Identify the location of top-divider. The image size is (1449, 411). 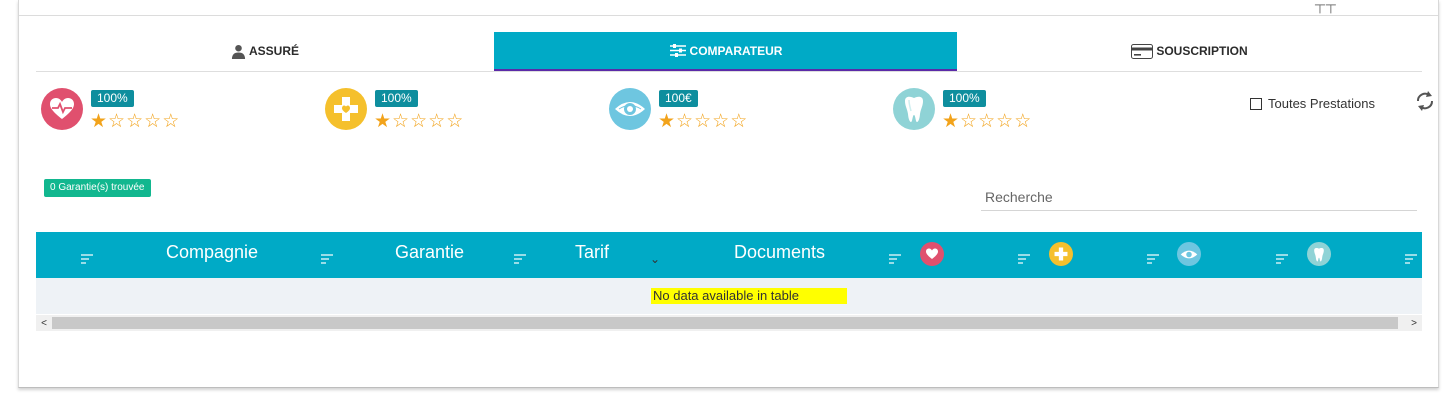
(728, 15).